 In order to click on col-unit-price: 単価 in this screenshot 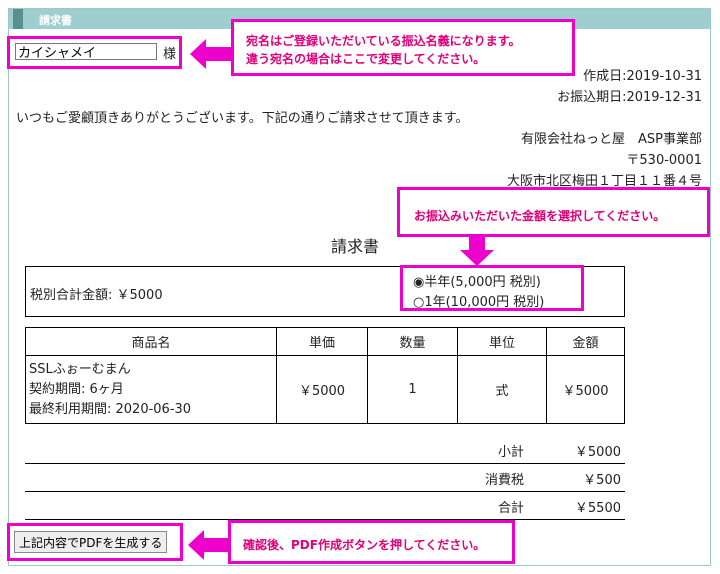, I will do `click(322, 341)`.